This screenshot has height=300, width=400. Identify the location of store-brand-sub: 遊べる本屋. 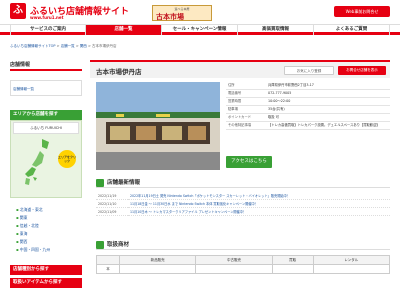
(182, 9).